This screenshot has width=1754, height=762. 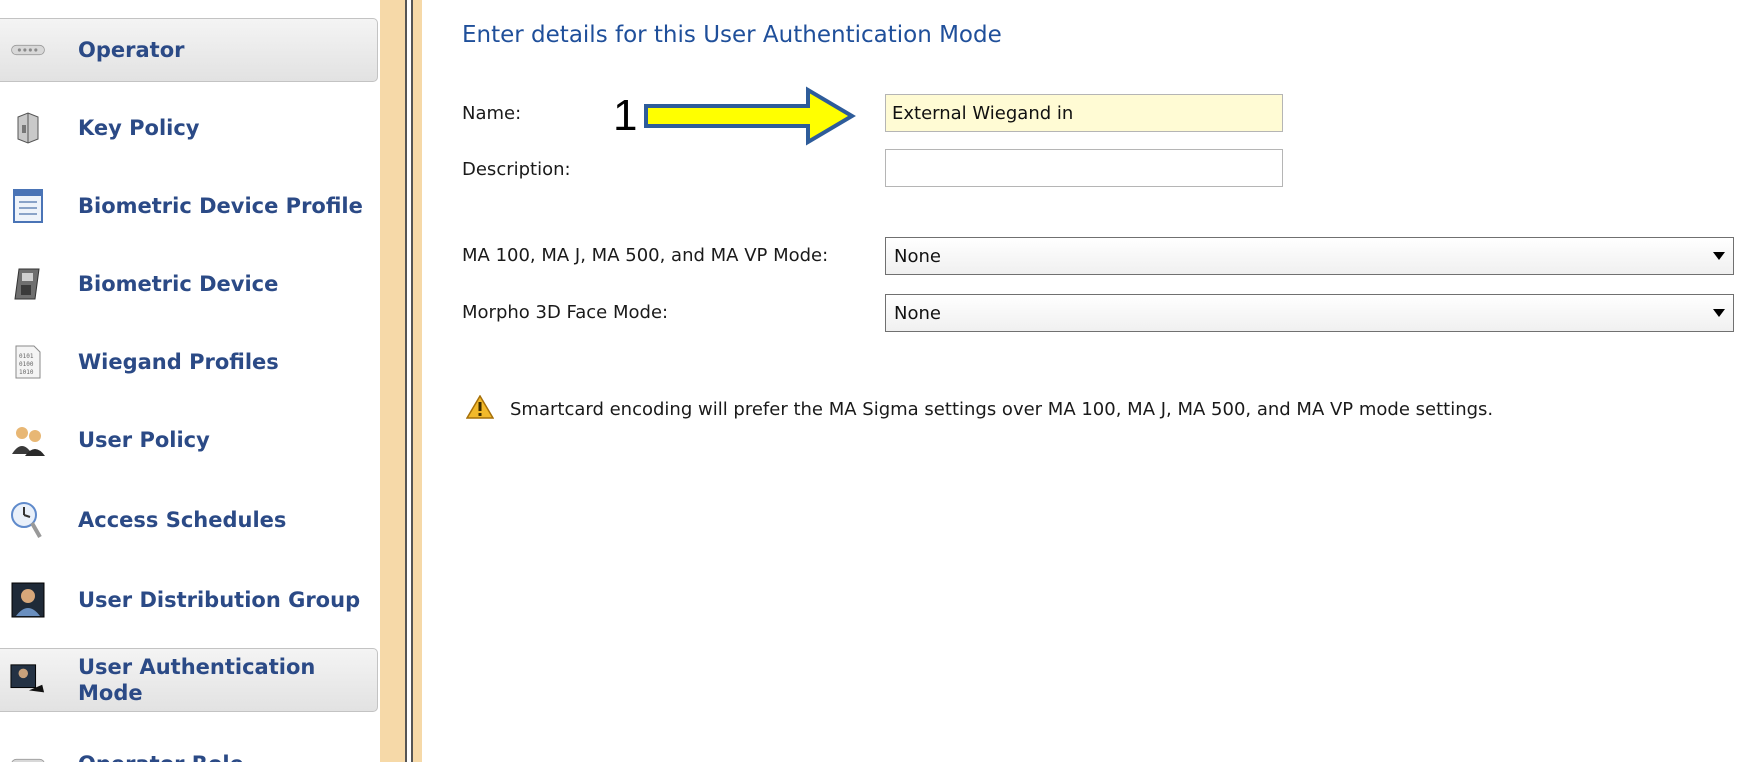 I want to click on biometric-device-icon, so click(x=28, y=284).